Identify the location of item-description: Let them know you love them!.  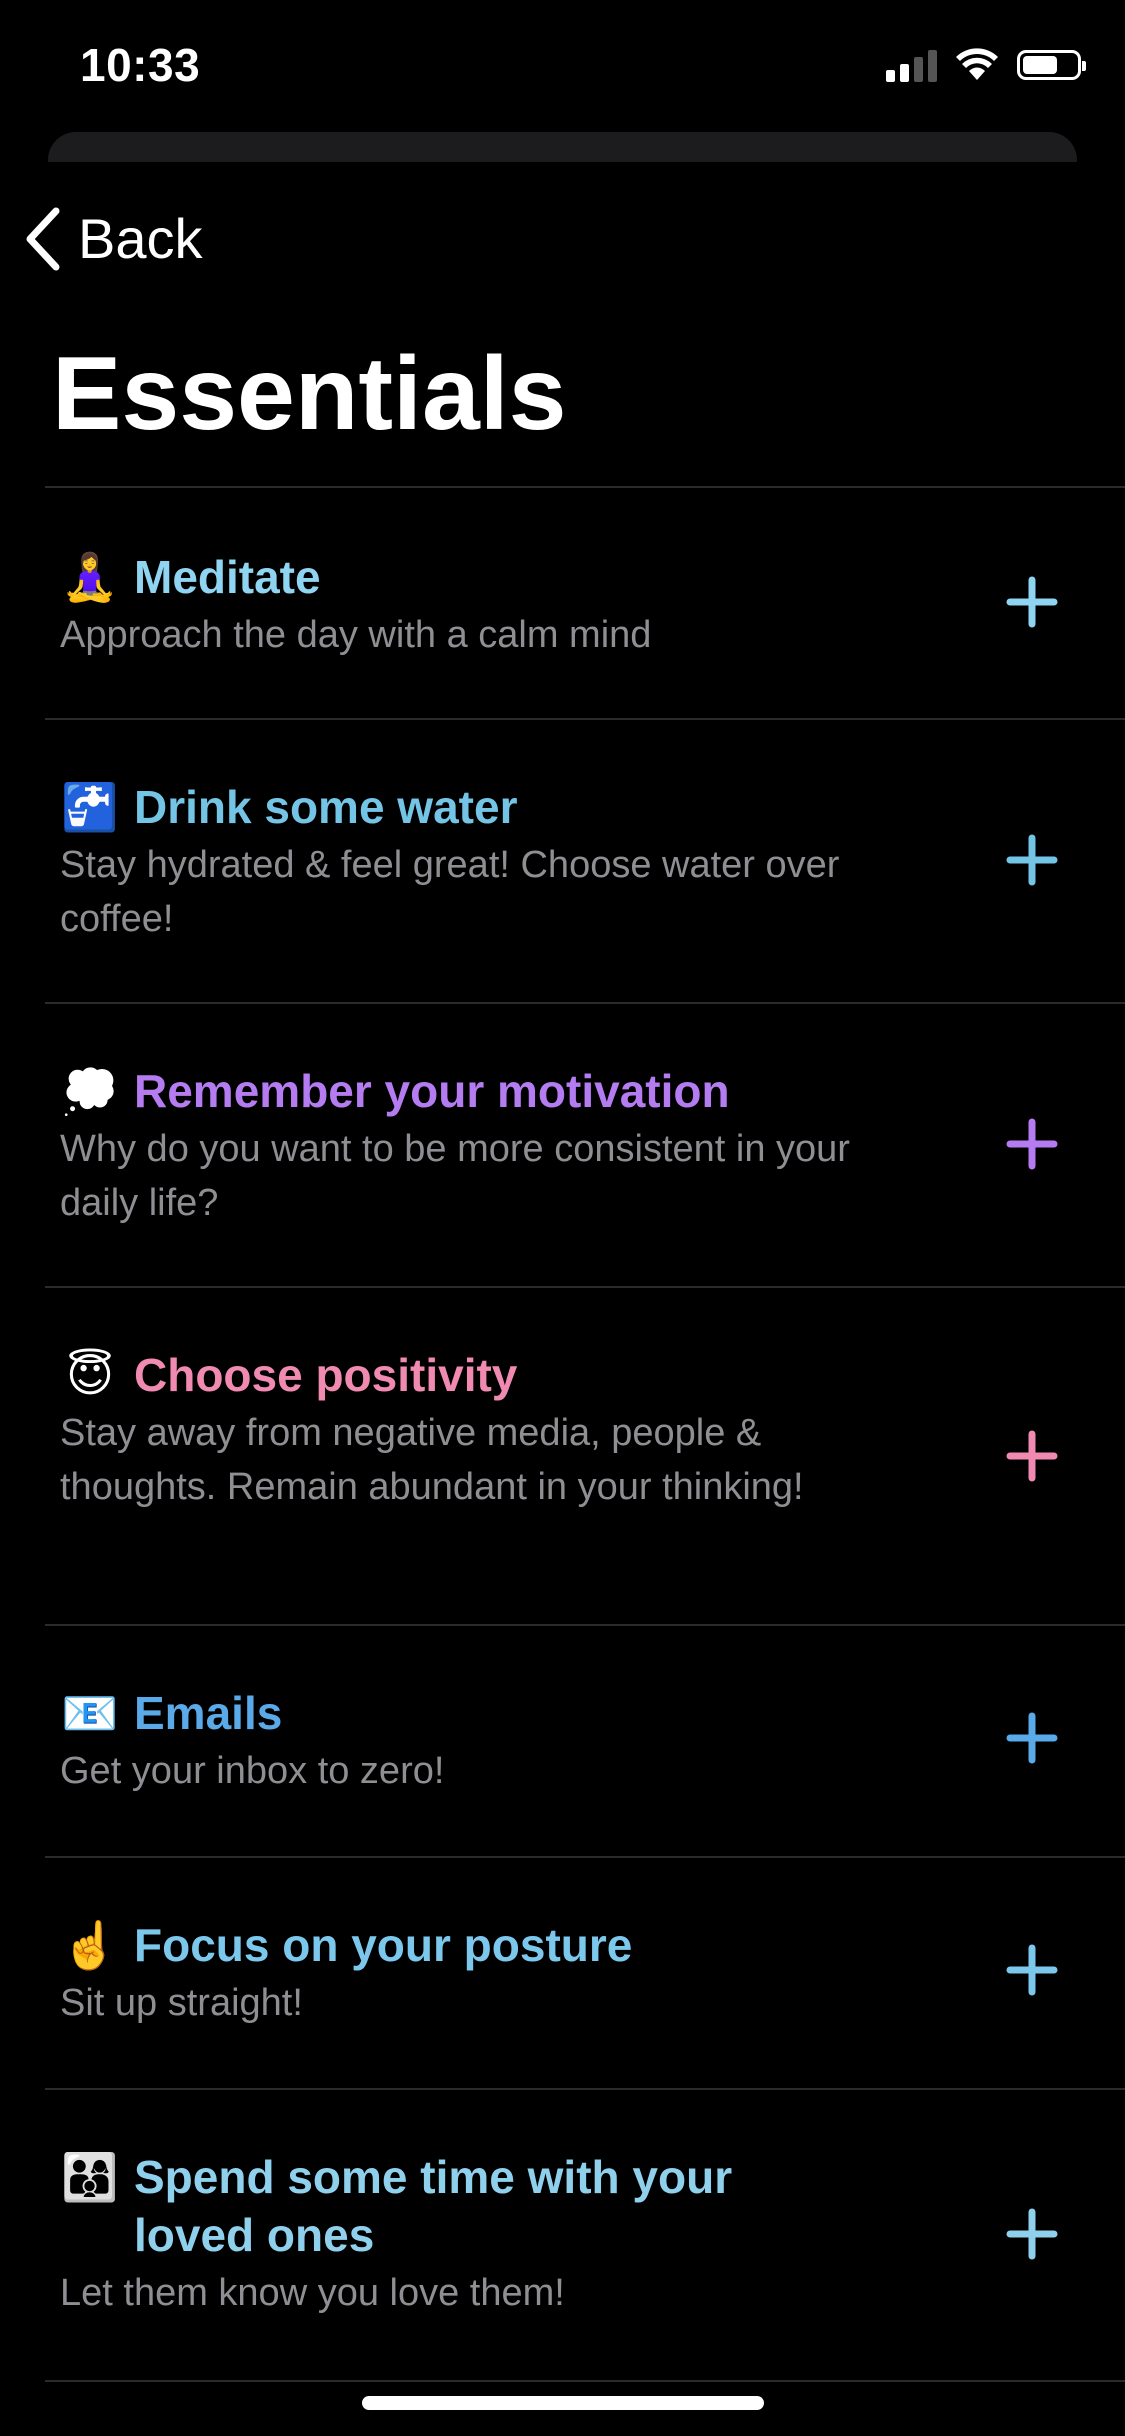
(312, 2293).